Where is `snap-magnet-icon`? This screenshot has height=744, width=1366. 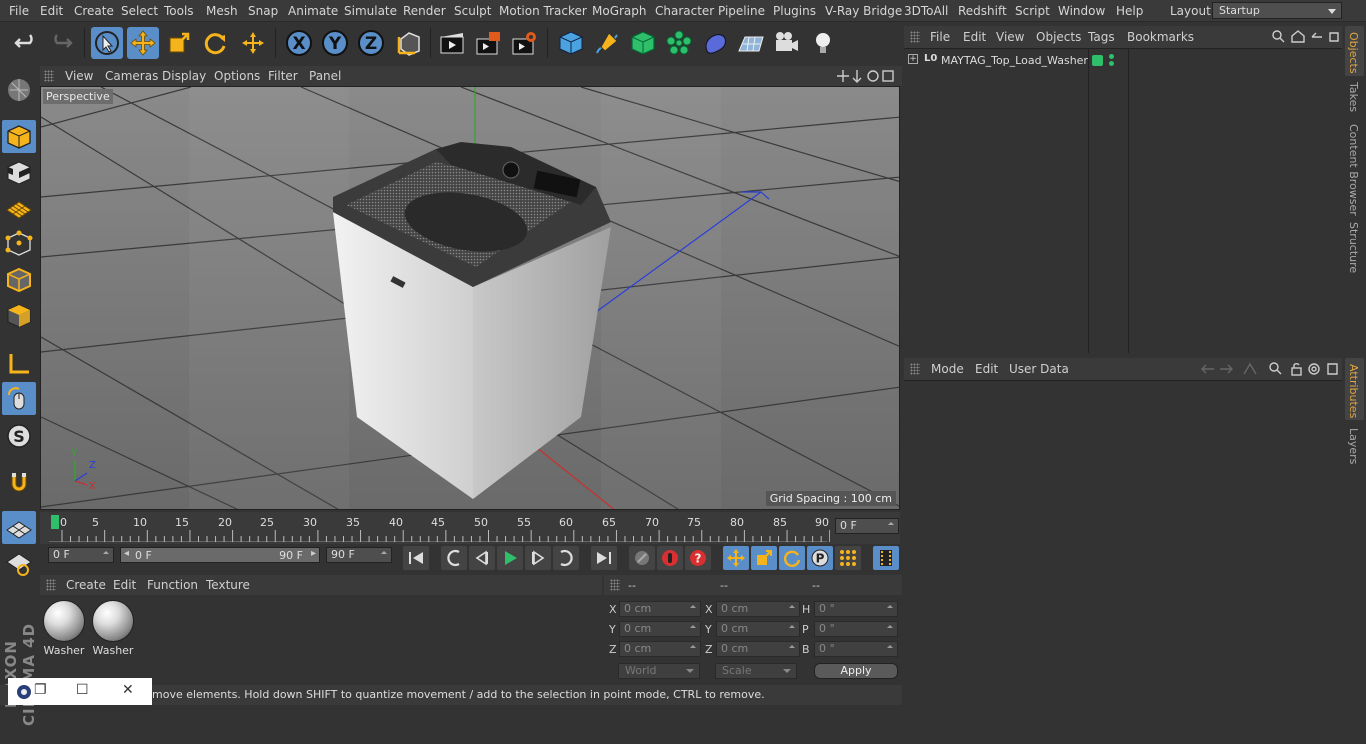 snap-magnet-icon is located at coordinates (19, 482).